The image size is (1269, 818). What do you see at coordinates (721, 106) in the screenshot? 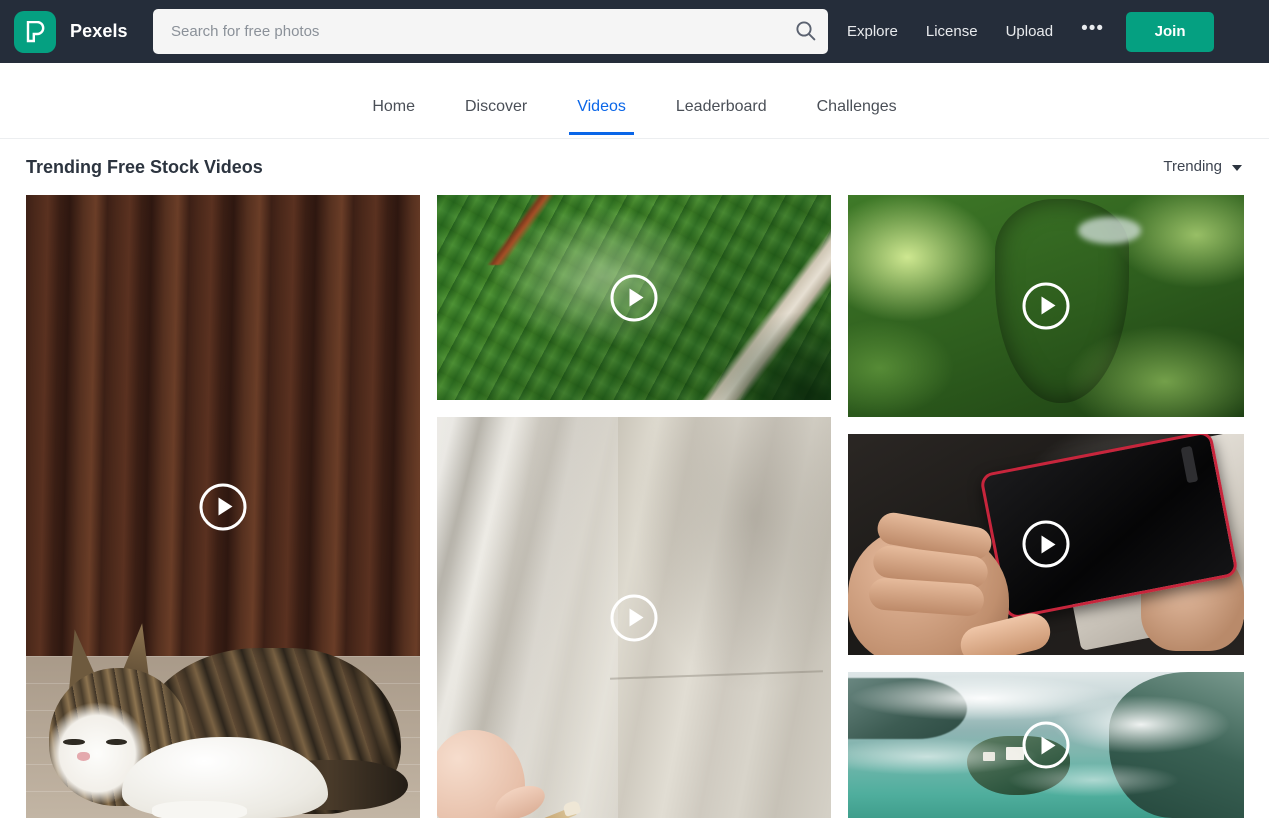
I see `tab-leaderboard: Leaderboard` at bounding box center [721, 106].